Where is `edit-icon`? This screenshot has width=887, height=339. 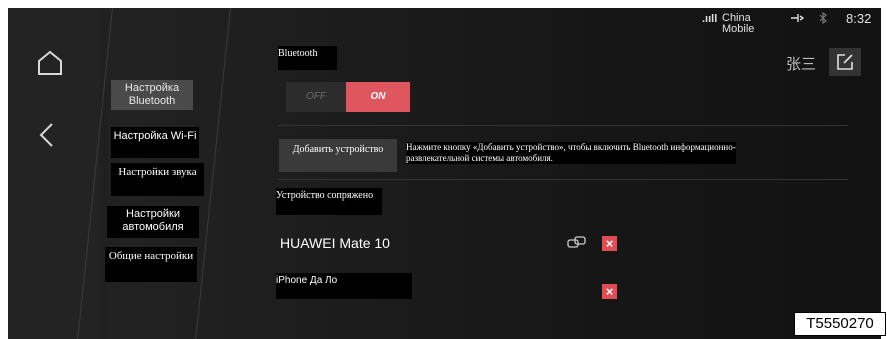
edit-icon is located at coordinates (845, 62).